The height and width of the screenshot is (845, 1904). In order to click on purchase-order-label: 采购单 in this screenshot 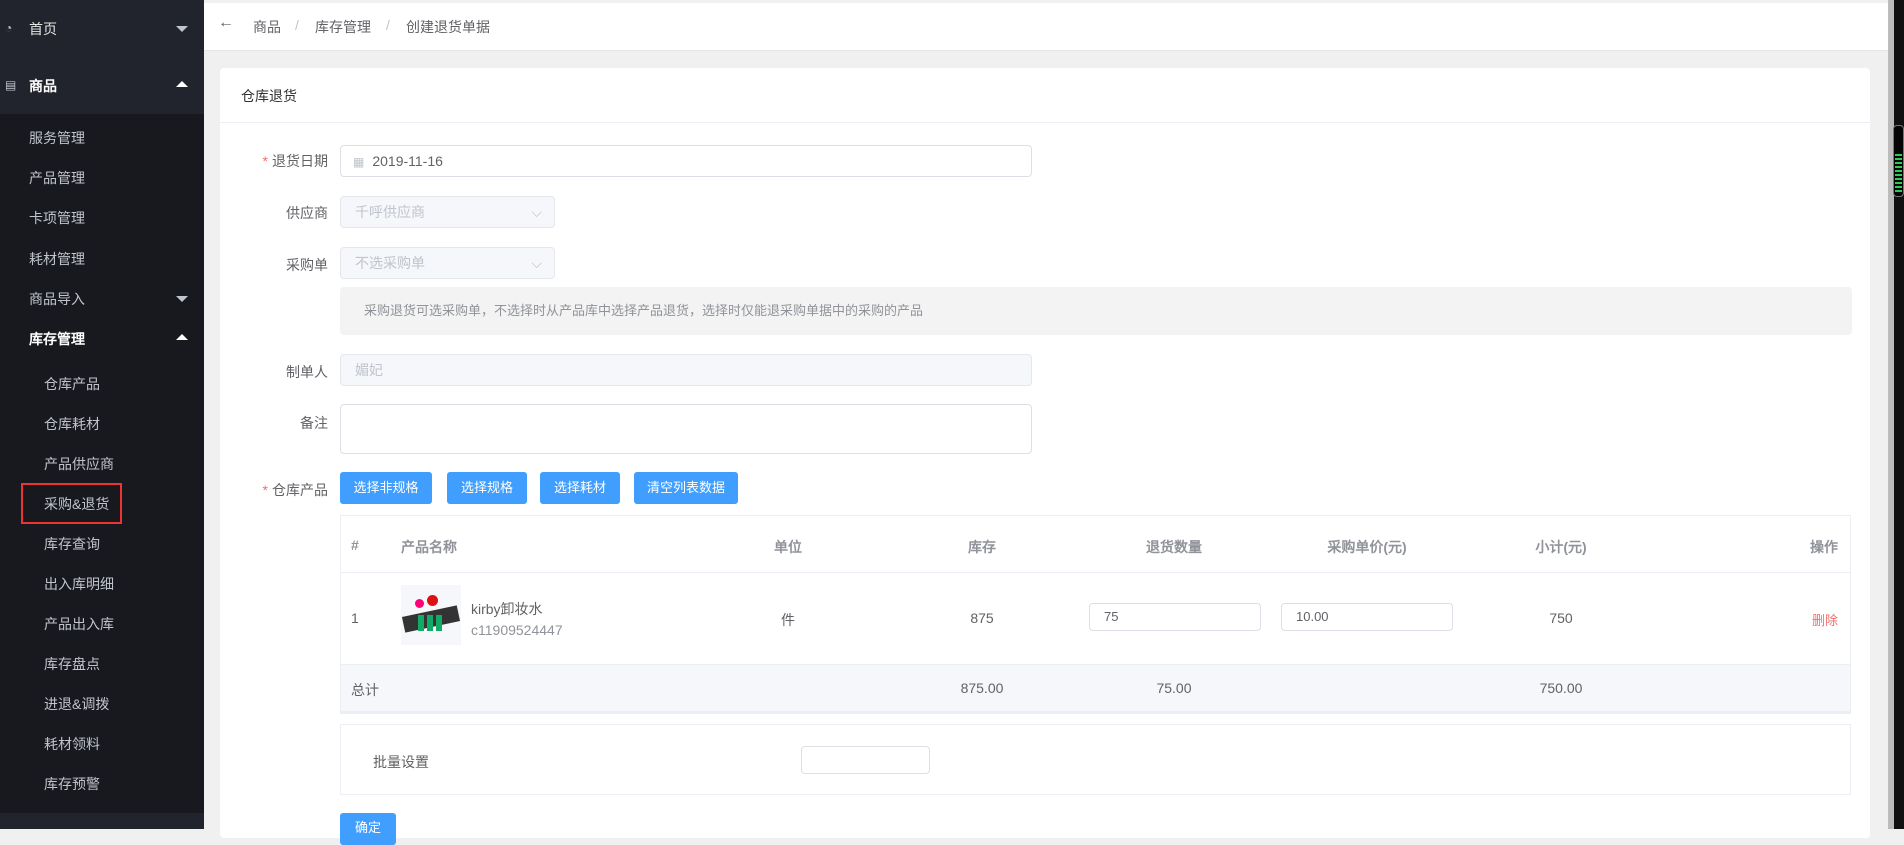, I will do `click(307, 265)`.